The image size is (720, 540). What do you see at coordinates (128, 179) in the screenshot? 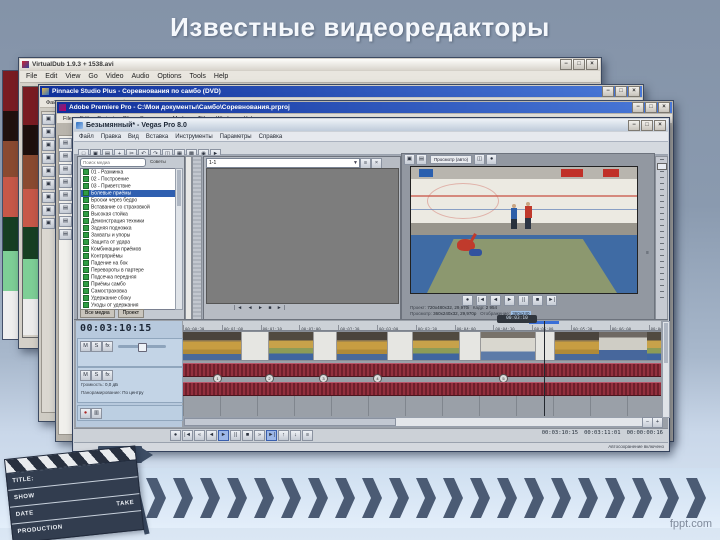
I see `media-item: 02 - Построение` at bounding box center [128, 179].